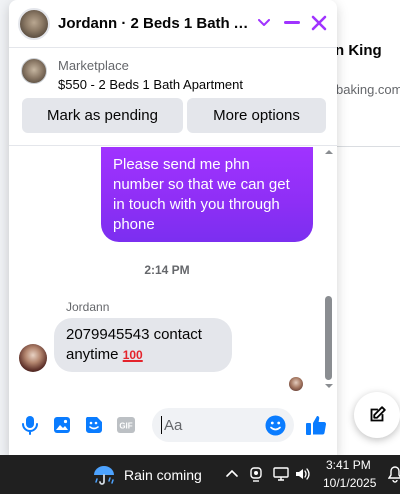 The image size is (400, 494). Describe the element at coordinates (296, 384) in the screenshot. I see `seen-indicator-avatar` at that location.